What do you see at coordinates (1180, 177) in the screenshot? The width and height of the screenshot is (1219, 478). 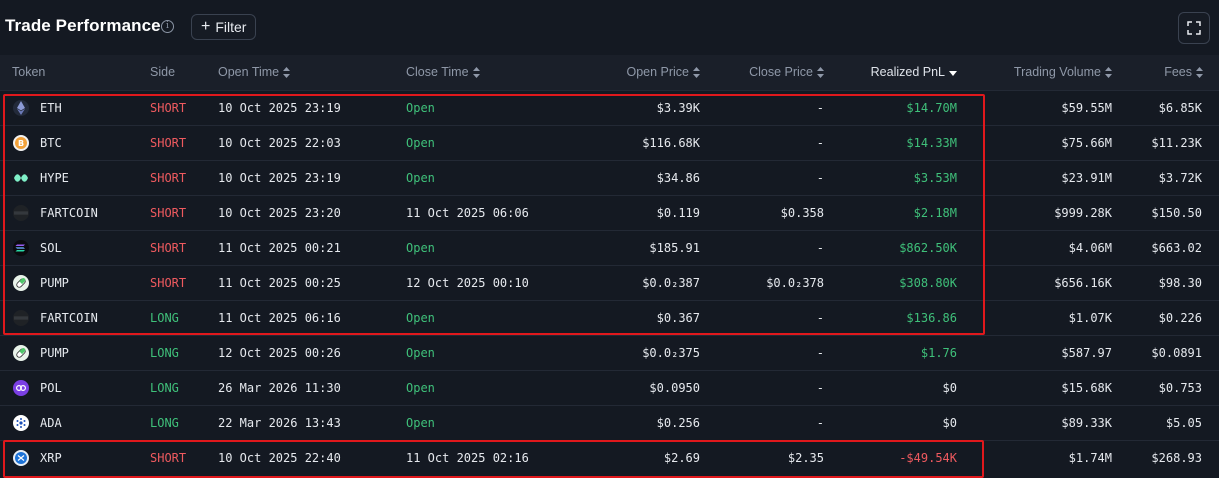 I see `fees-cell: $3.72K` at bounding box center [1180, 177].